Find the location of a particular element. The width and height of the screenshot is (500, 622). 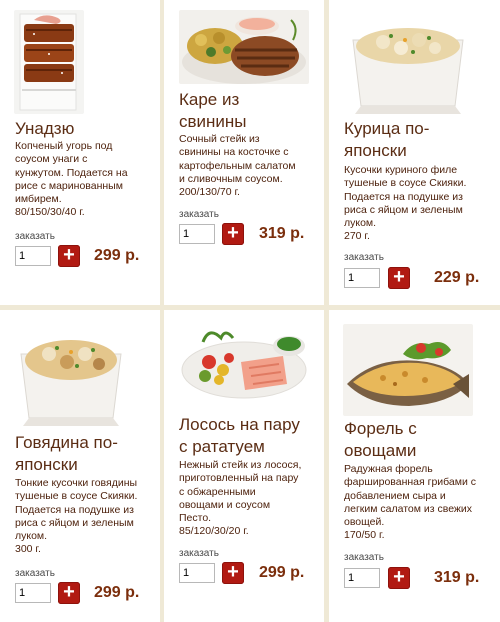

description-line: легким салатом из свежих is located at coordinates (408, 508).